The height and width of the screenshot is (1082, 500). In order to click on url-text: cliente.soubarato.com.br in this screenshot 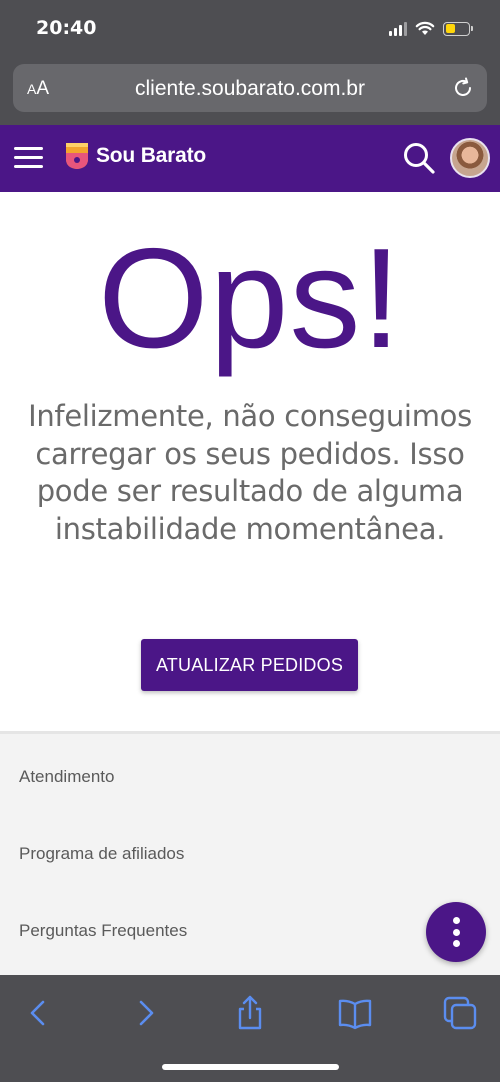, I will do `click(250, 89)`.